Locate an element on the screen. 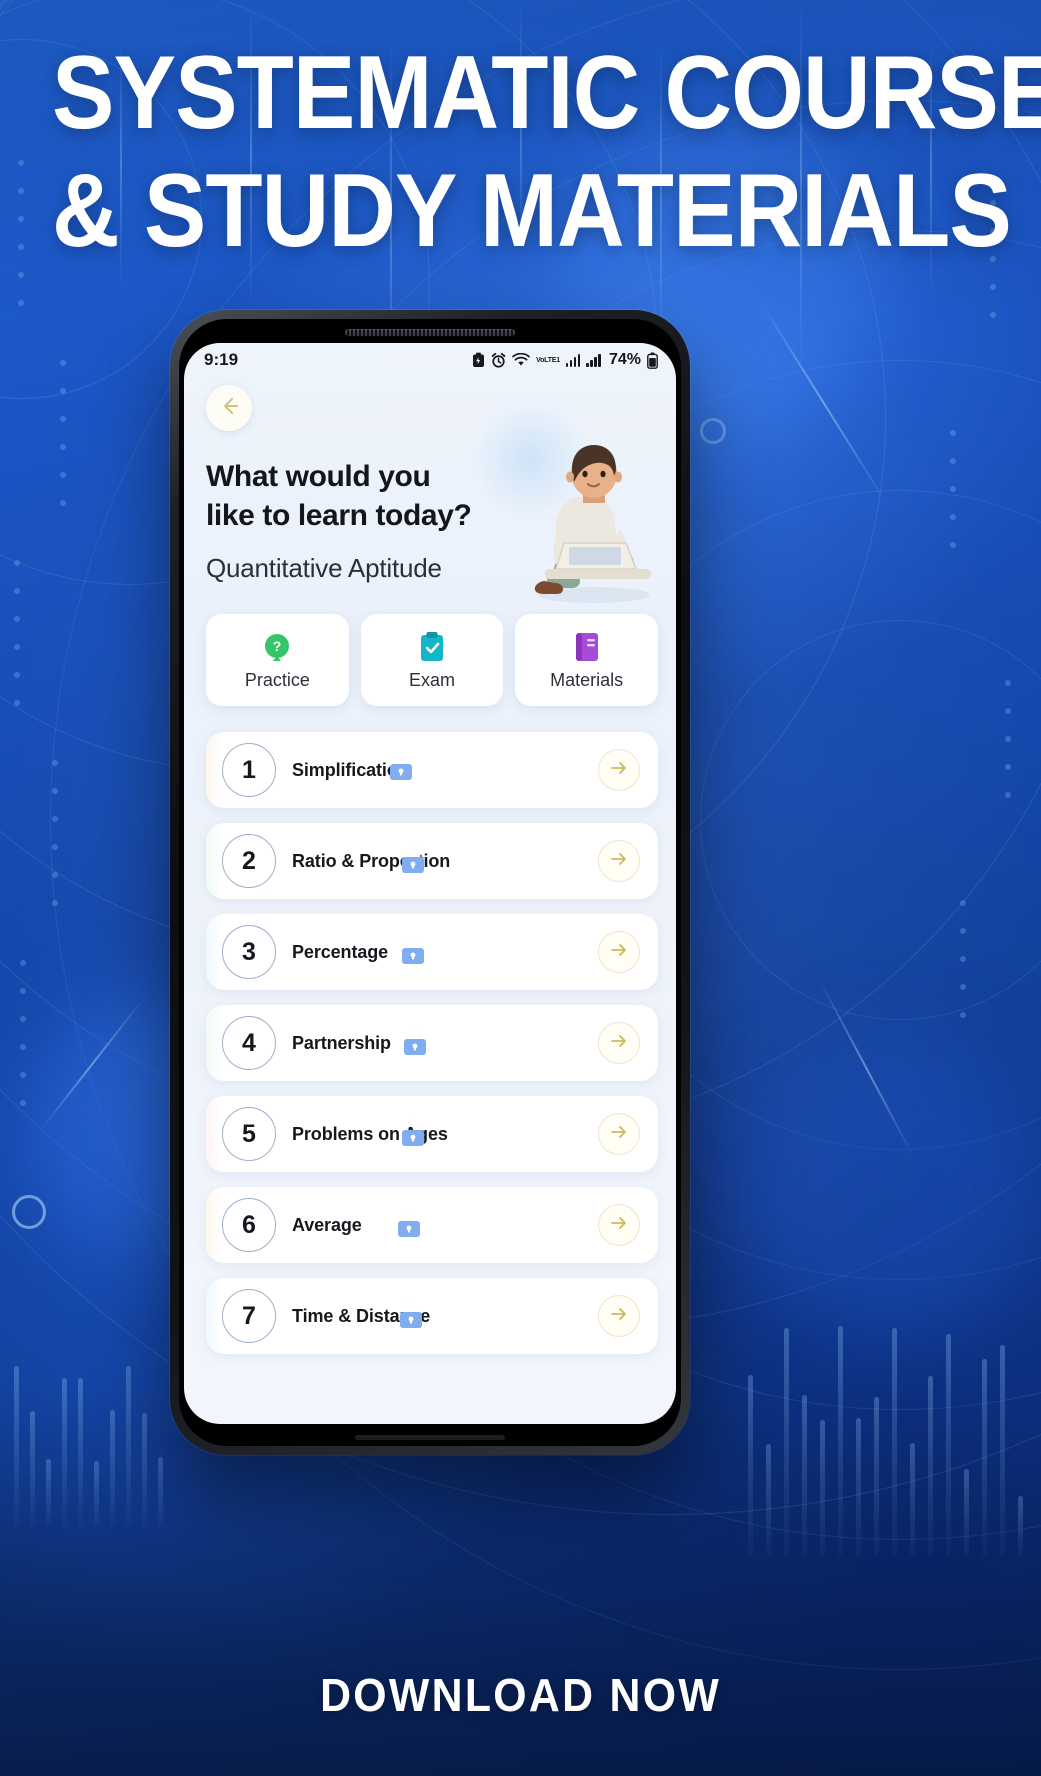 The image size is (1041, 1776). chip-materials: Materials is located at coordinates (587, 660).